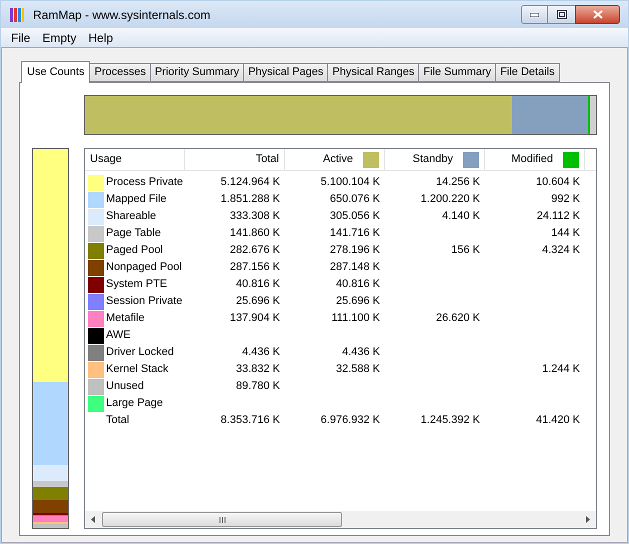  Describe the element at coordinates (255, 318) in the screenshot. I see `table-cell-text: 137.904 K` at that location.